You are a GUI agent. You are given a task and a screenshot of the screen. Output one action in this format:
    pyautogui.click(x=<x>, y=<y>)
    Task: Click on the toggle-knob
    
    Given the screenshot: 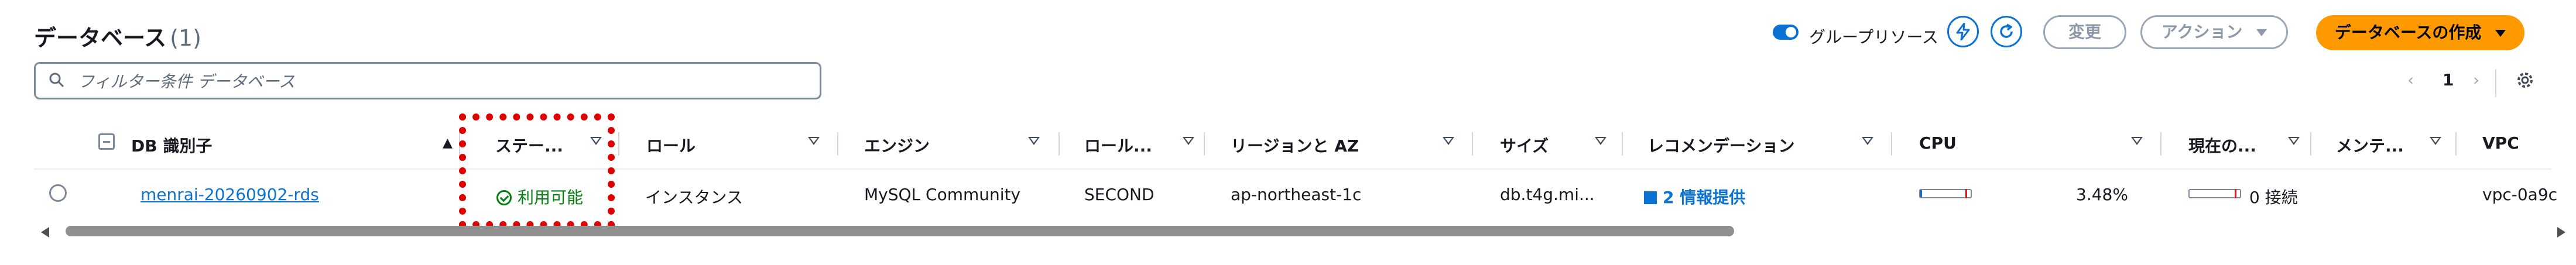 What is the action you would take?
    pyautogui.click(x=1791, y=32)
    